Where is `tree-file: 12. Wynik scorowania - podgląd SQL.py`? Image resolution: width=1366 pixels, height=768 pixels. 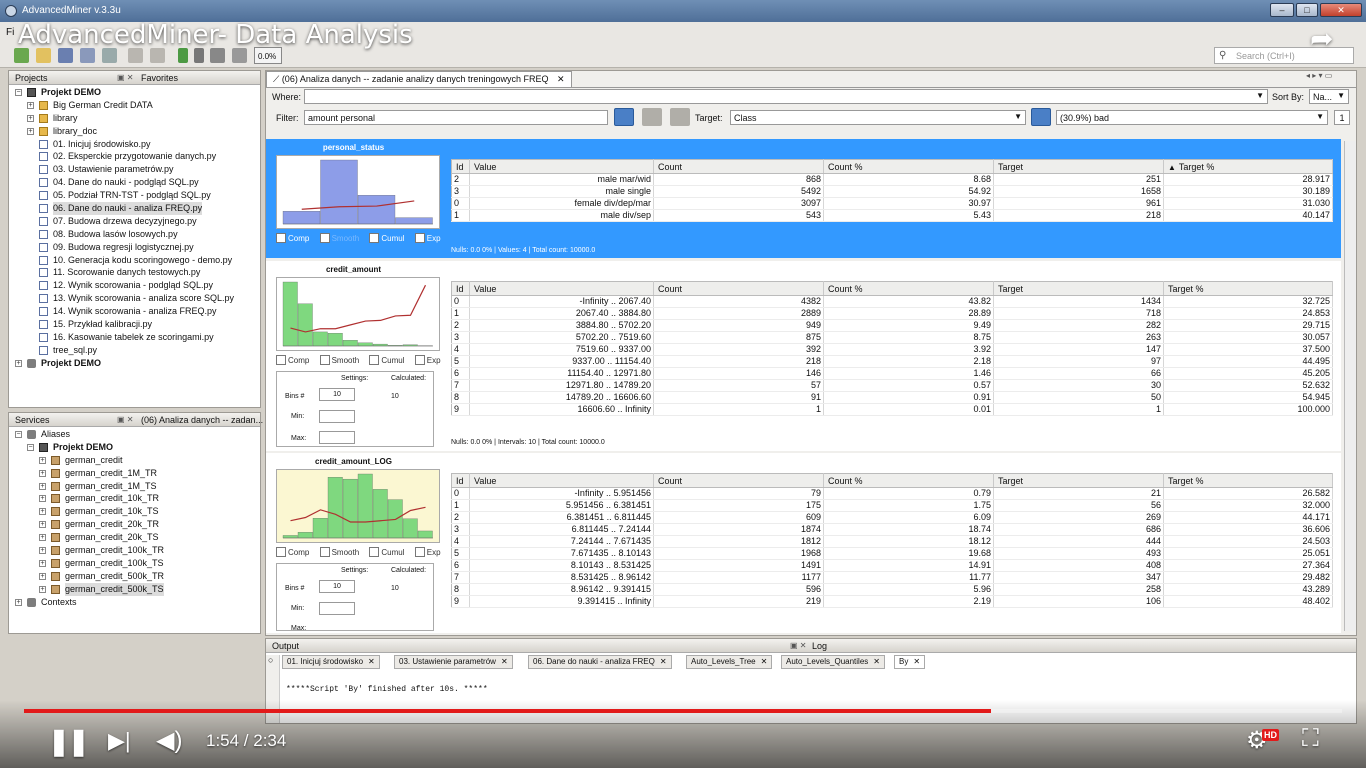 tree-file: 12. Wynik scorowania - podgląd SQL.py is located at coordinates (134, 285).